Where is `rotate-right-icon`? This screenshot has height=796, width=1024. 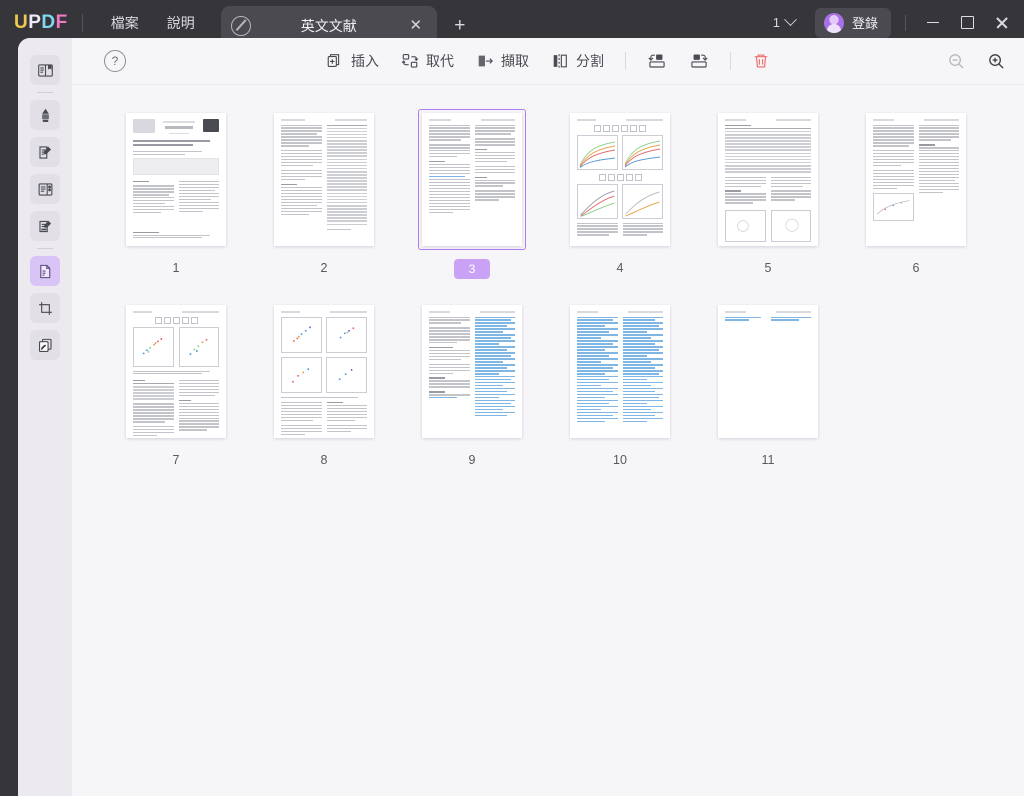 rotate-right-icon is located at coordinates (699, 61).